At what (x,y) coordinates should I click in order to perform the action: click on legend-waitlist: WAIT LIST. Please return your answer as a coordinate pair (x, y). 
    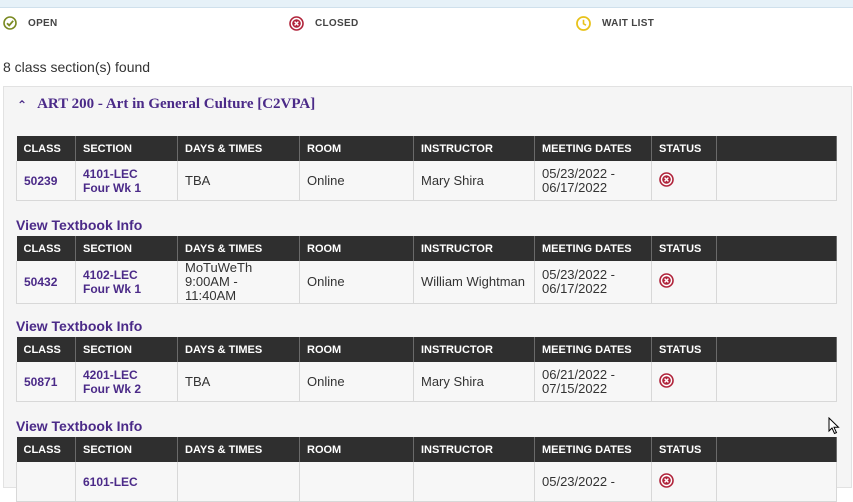
    Looking at the image, I should click on (615, 23).